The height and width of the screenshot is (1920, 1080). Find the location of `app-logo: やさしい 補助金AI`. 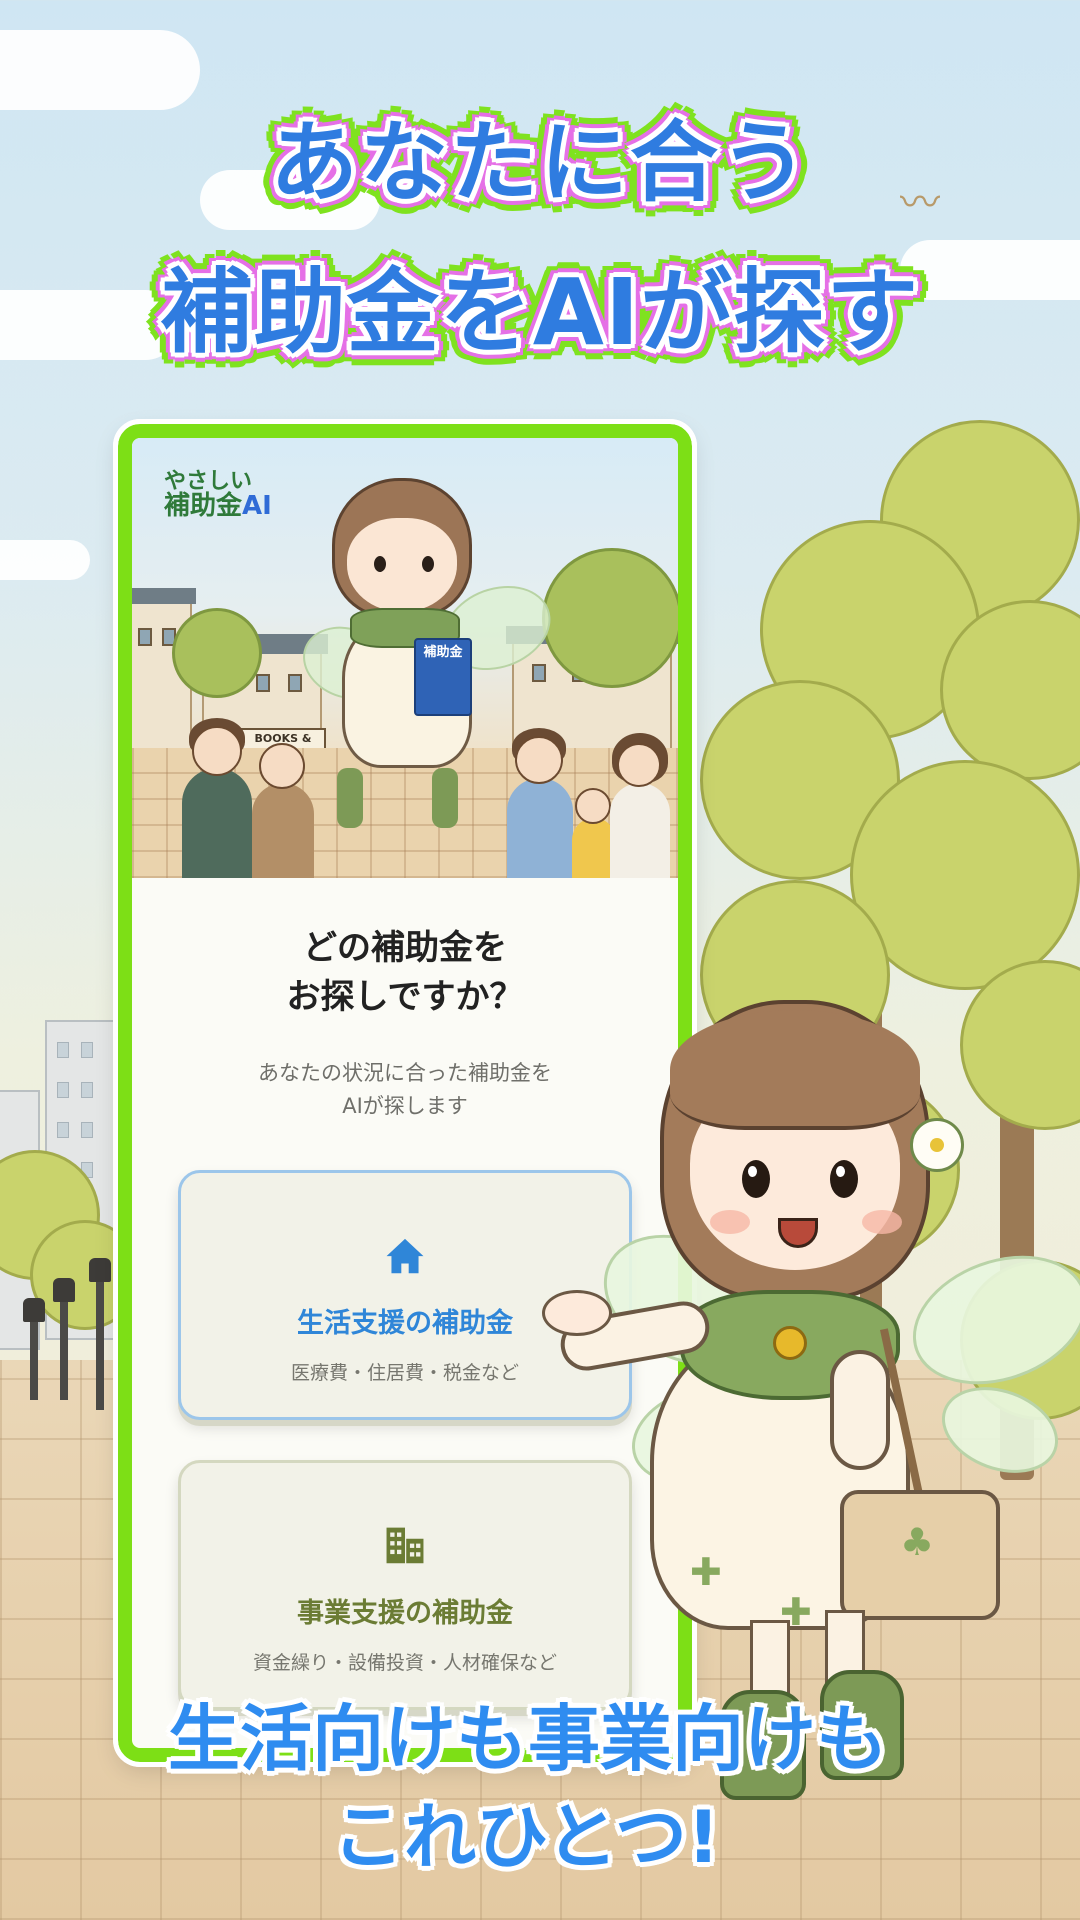

app-logo: やさしい 補助金AI is located at coordinates (218, 495).